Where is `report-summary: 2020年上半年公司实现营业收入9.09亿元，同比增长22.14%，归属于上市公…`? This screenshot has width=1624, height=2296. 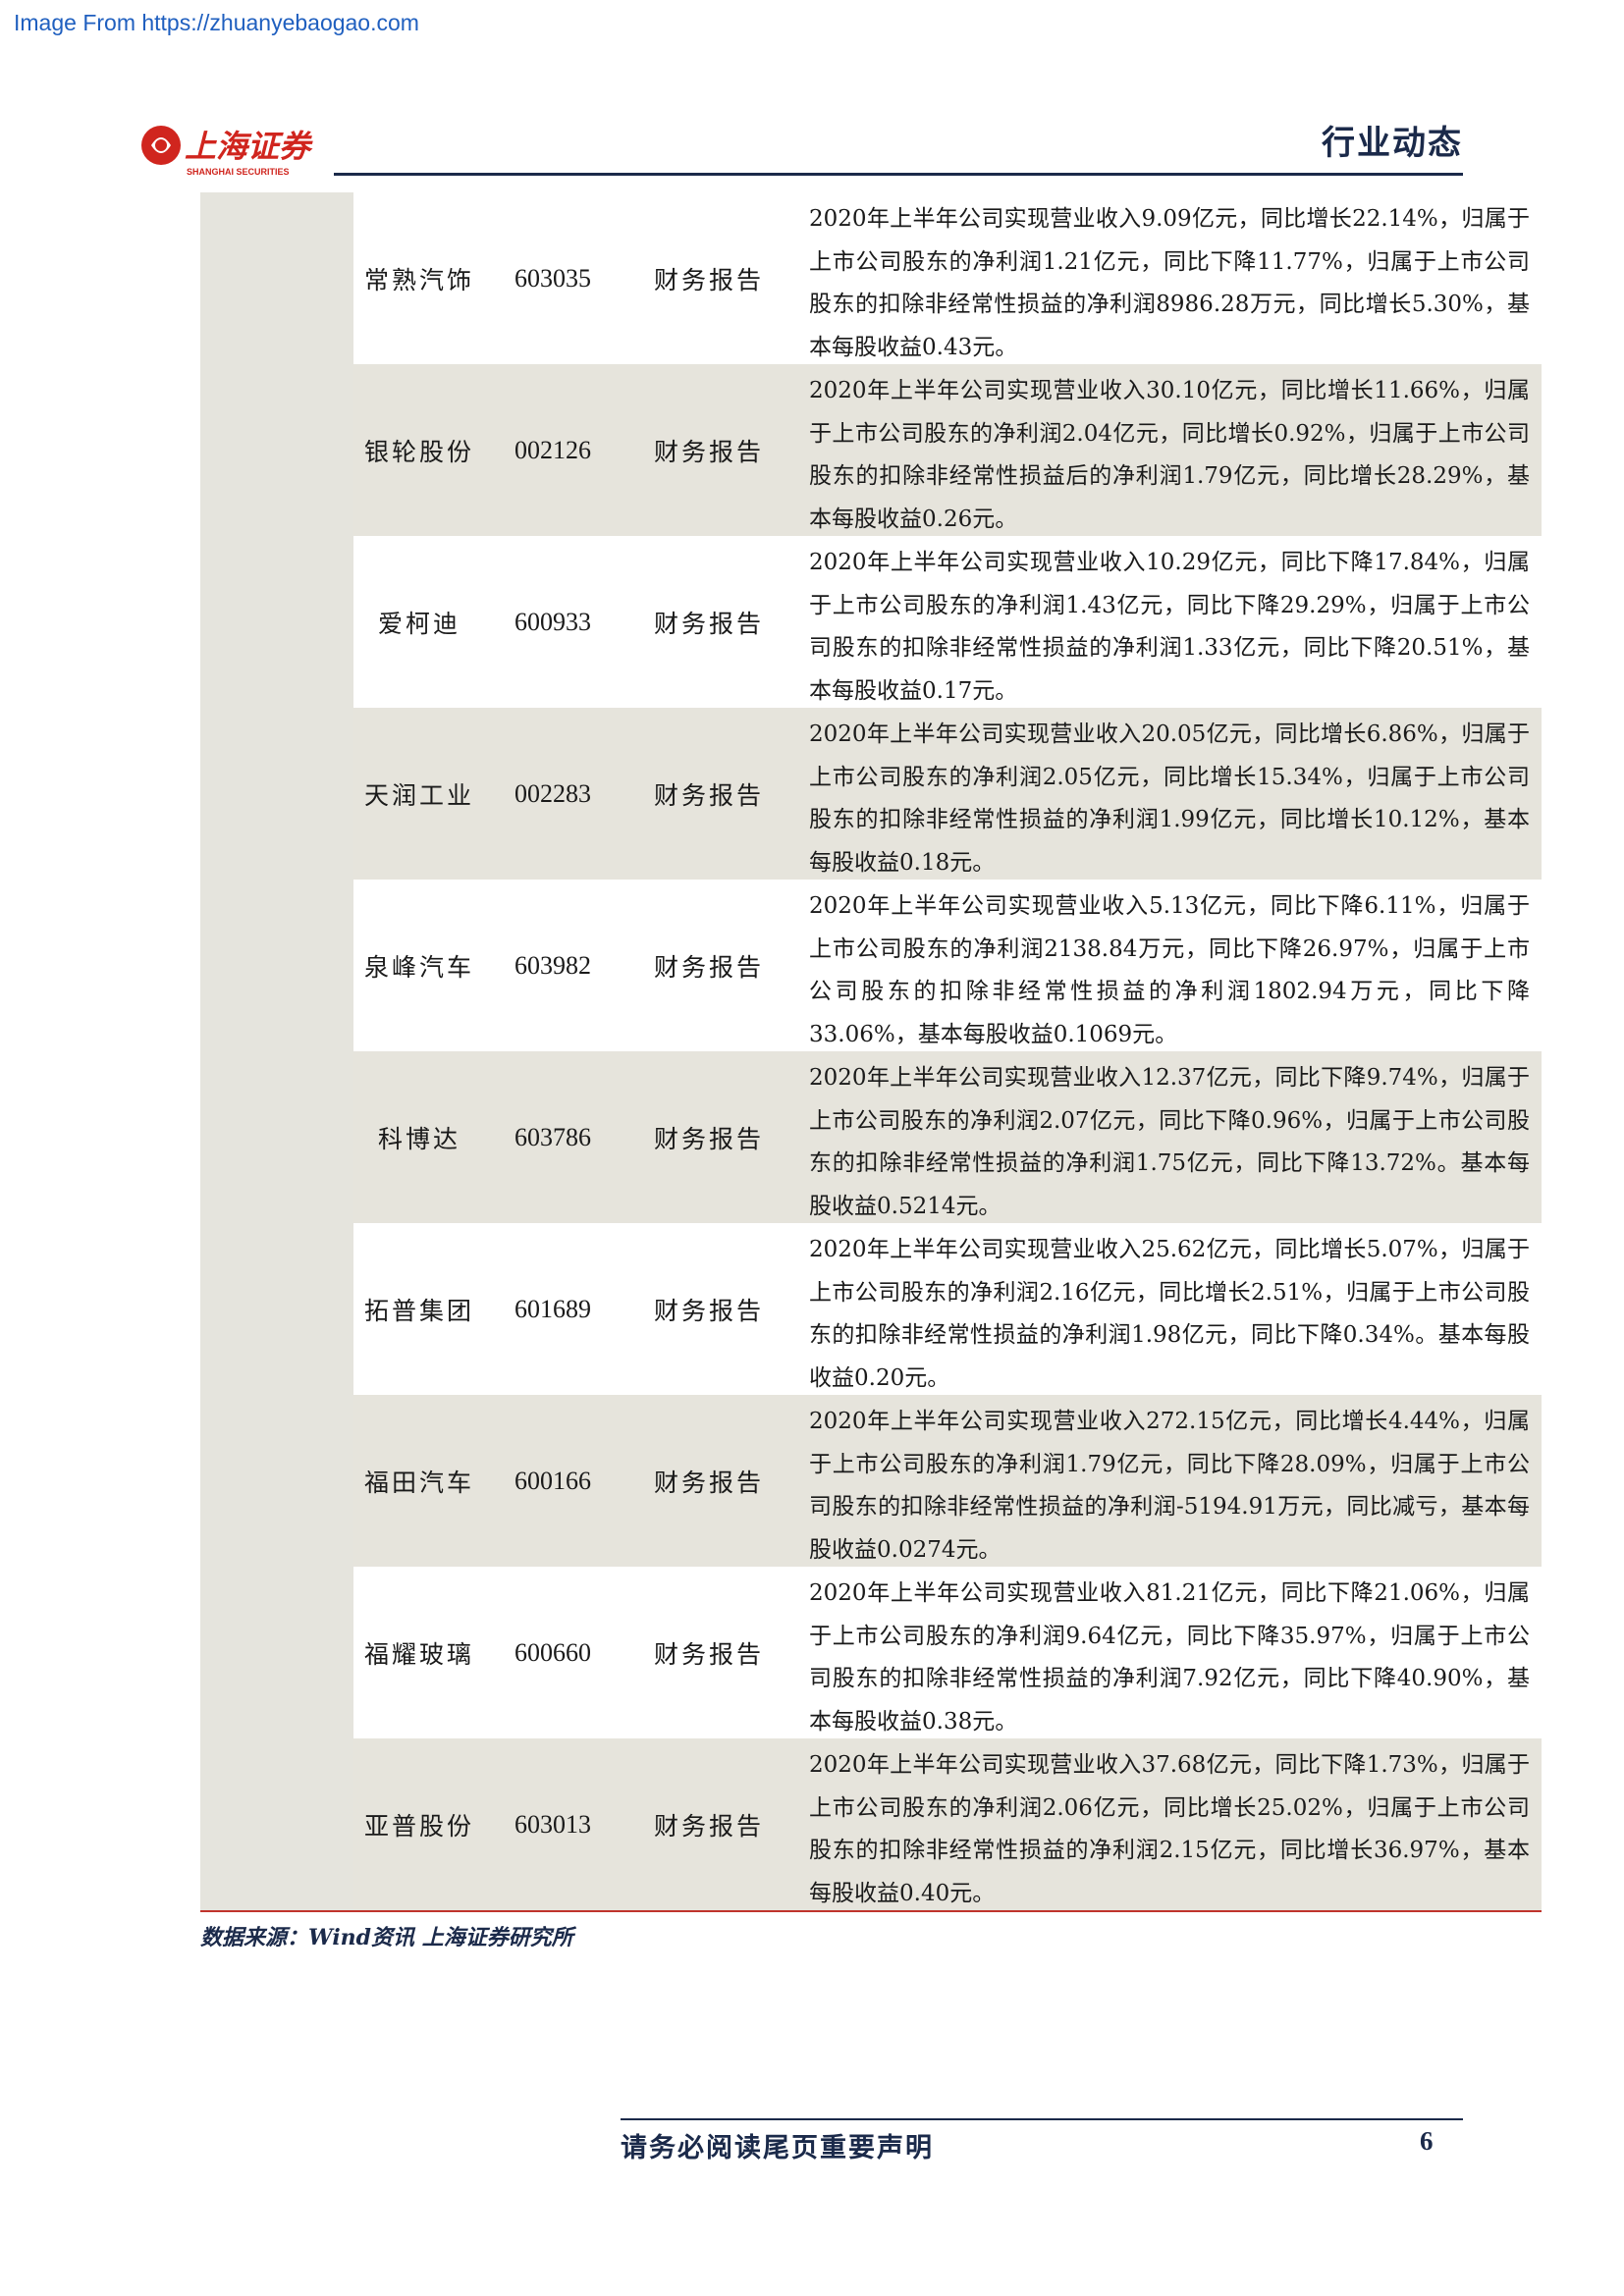 report-summary: 2020年上半年公司实现营业收入9.09亿元，同比增长22.14%，归属于上市公… is located at coordinates (1169, 283).